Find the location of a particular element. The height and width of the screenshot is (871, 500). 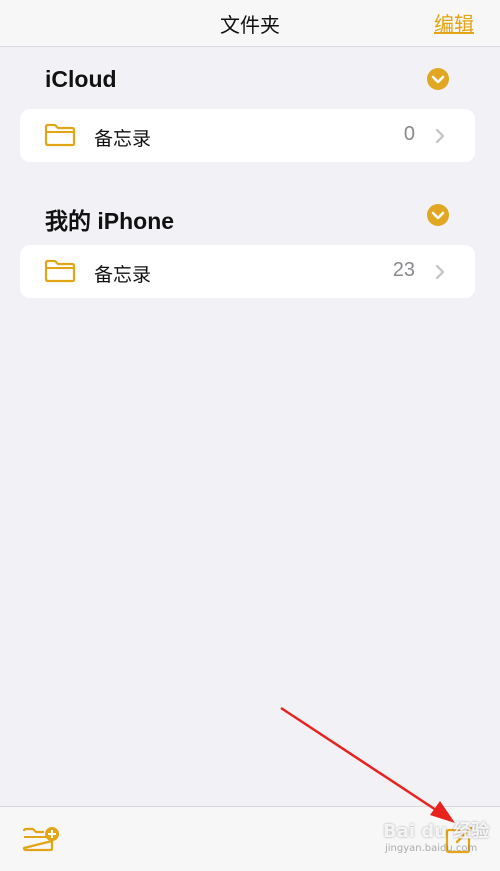

folder-note-count: 23 is located at coordinates (403, 270).